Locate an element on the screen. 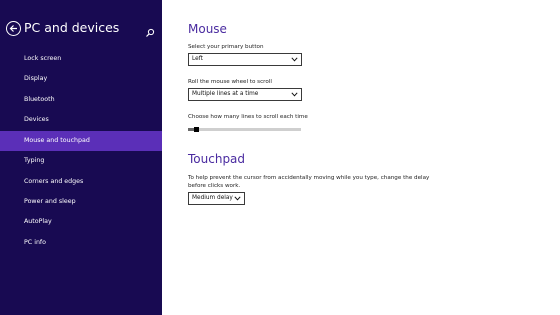 Image resolution: width=560 pixels, height=315 pixels. sidebar-item-mouse-and-touchpad: Mouse and touchpad is located at coordinates (81, 141).